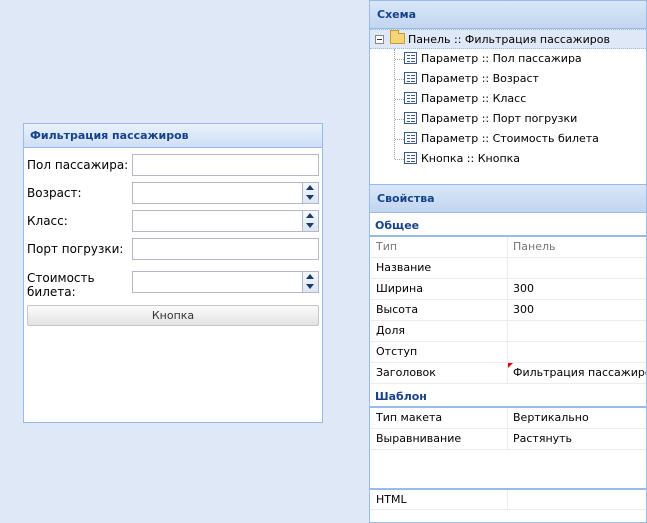  I want to click on prop-row-type: Тип Панель, so click(508, 247).